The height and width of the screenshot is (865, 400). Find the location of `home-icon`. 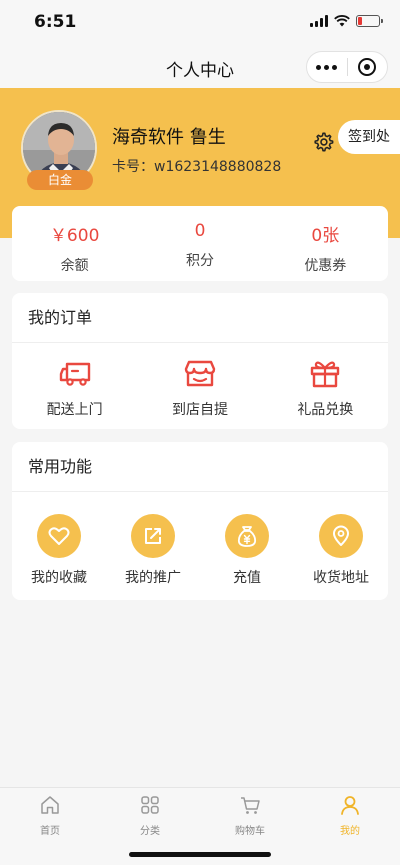

home-icon is located at coordinates (50, 805).